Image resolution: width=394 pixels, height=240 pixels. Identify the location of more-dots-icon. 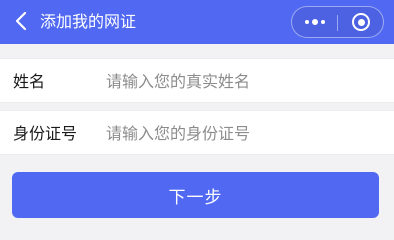
(314, 22).